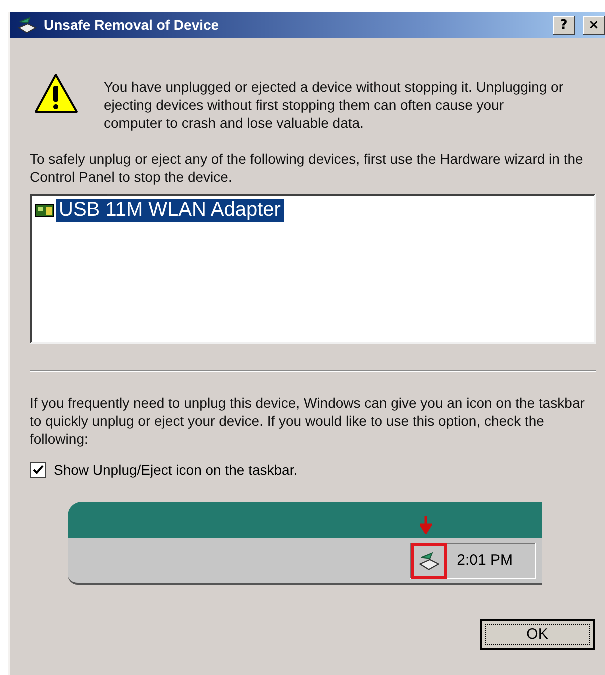  I want to click on option-description: If you frequently need to unplug this device, Windows can give you an icon on the taskbar to quickly unplug or eject your device. If you would like to use this option, check the following:, so click(308, 421).